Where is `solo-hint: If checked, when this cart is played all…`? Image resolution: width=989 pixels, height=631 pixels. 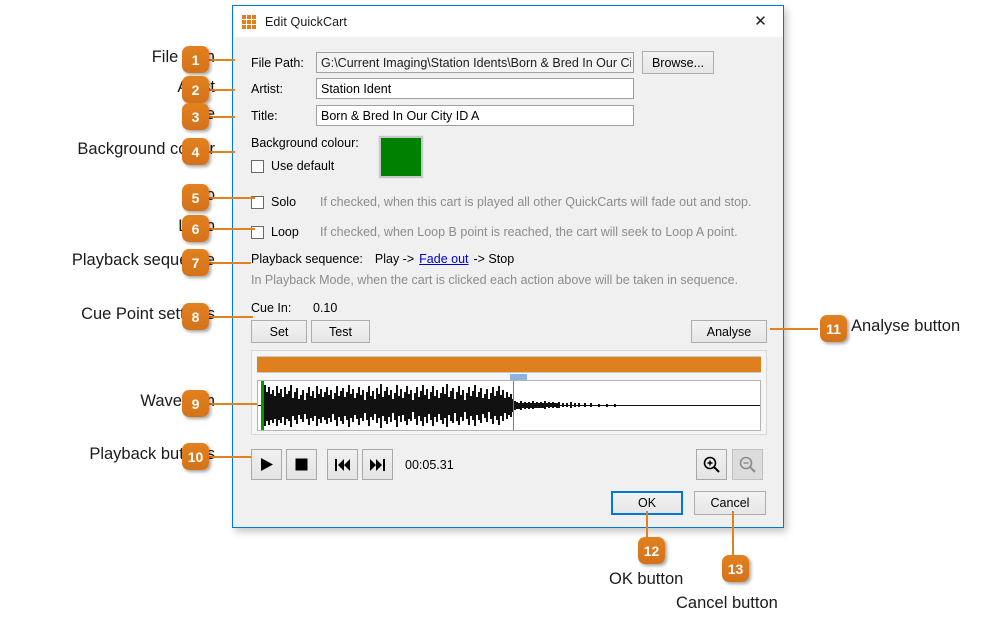
solo-hint: If checked, when this cart is played all… is located at coordinates (536, 202).